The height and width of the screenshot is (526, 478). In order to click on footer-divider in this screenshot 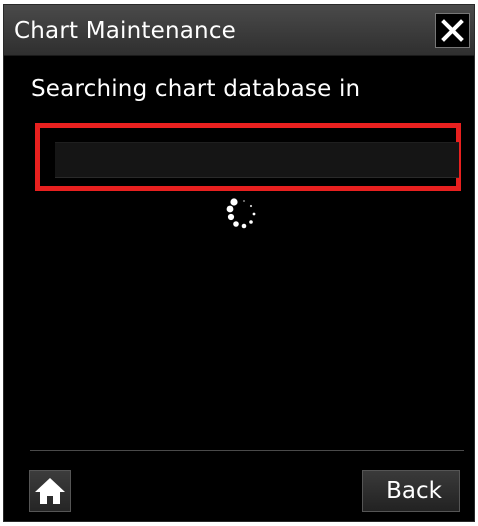, I will do `click(247, 450)`.